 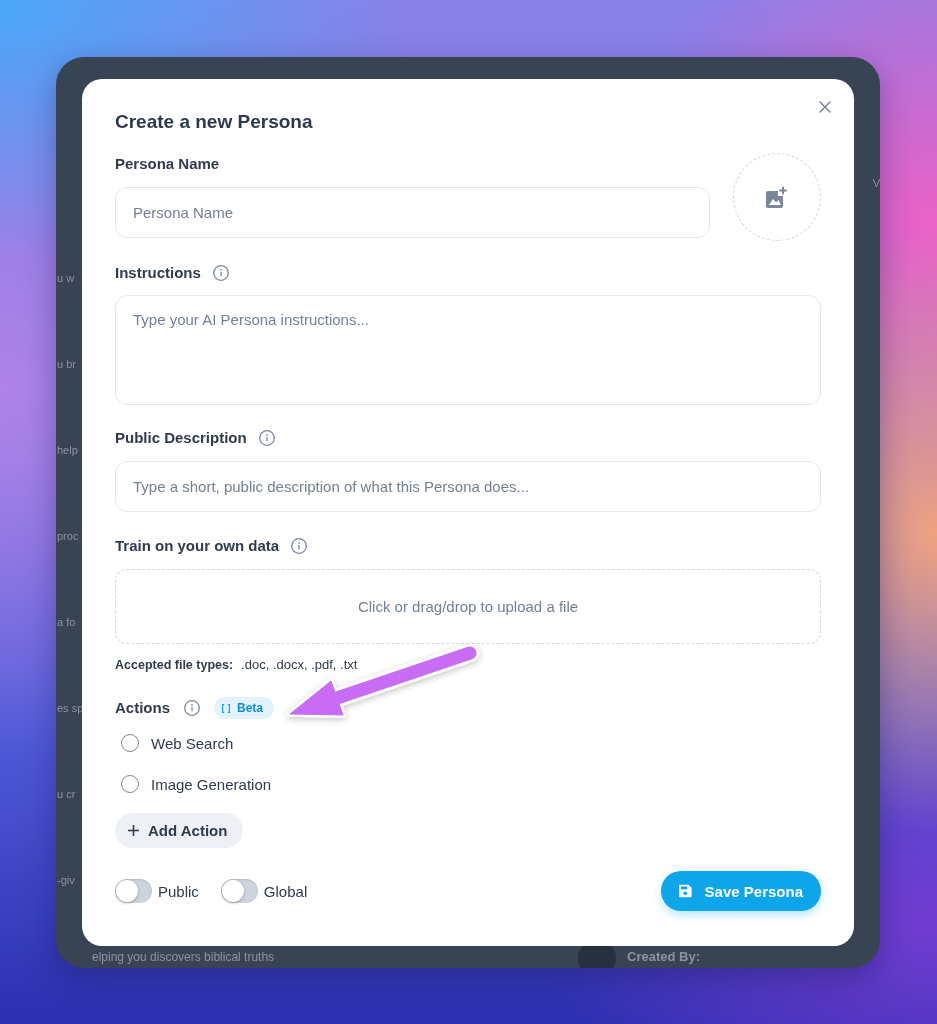 What do you see at coordinates (68, 536) in the screenshot?
I see `background-text: proc` at bounding box center [68, 536].